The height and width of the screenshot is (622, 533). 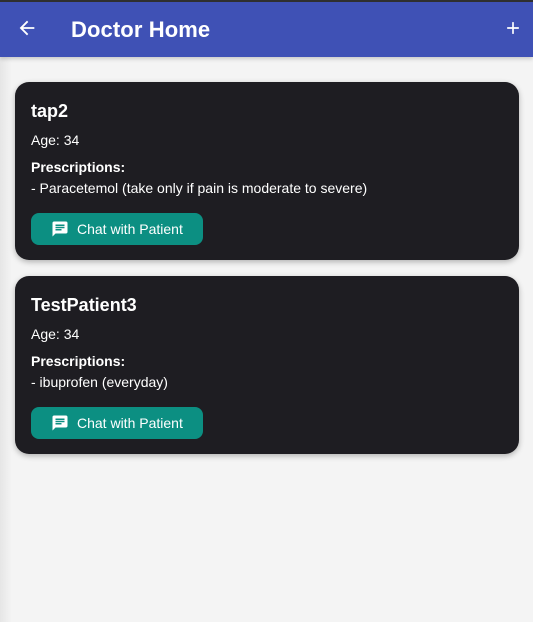 I want to click on page-title: Doctor Home, so click(x=141, y=29).